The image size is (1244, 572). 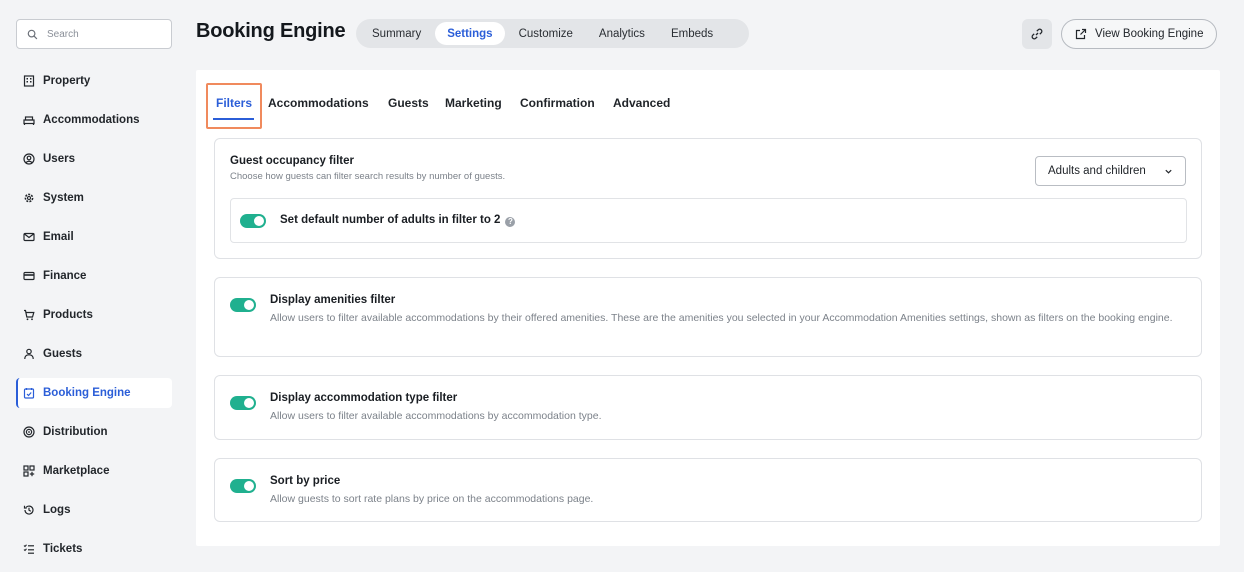 What do you see at coordinates (470, 33) in the screenshot?
I see `tab-settings: Settings` at bounding box center [470, 33].